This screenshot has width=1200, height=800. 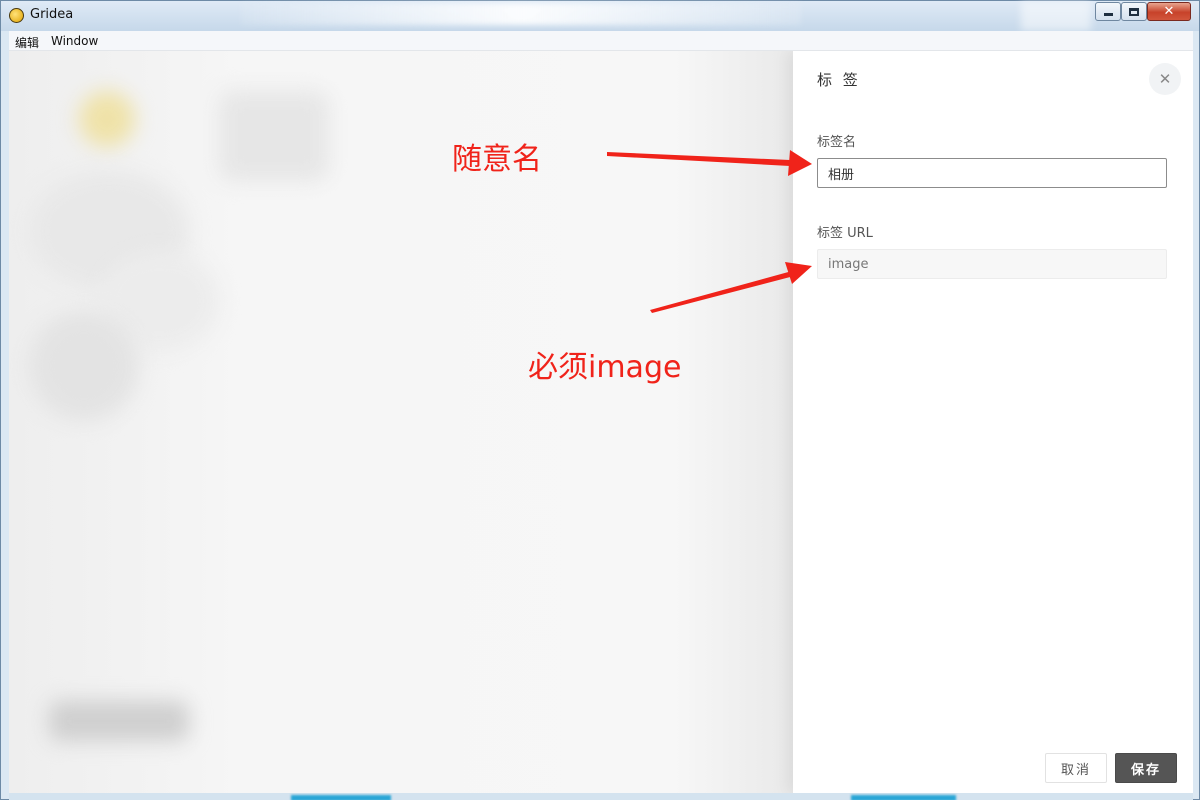 I want to click on blurred-button, so click(x=119, y=721).